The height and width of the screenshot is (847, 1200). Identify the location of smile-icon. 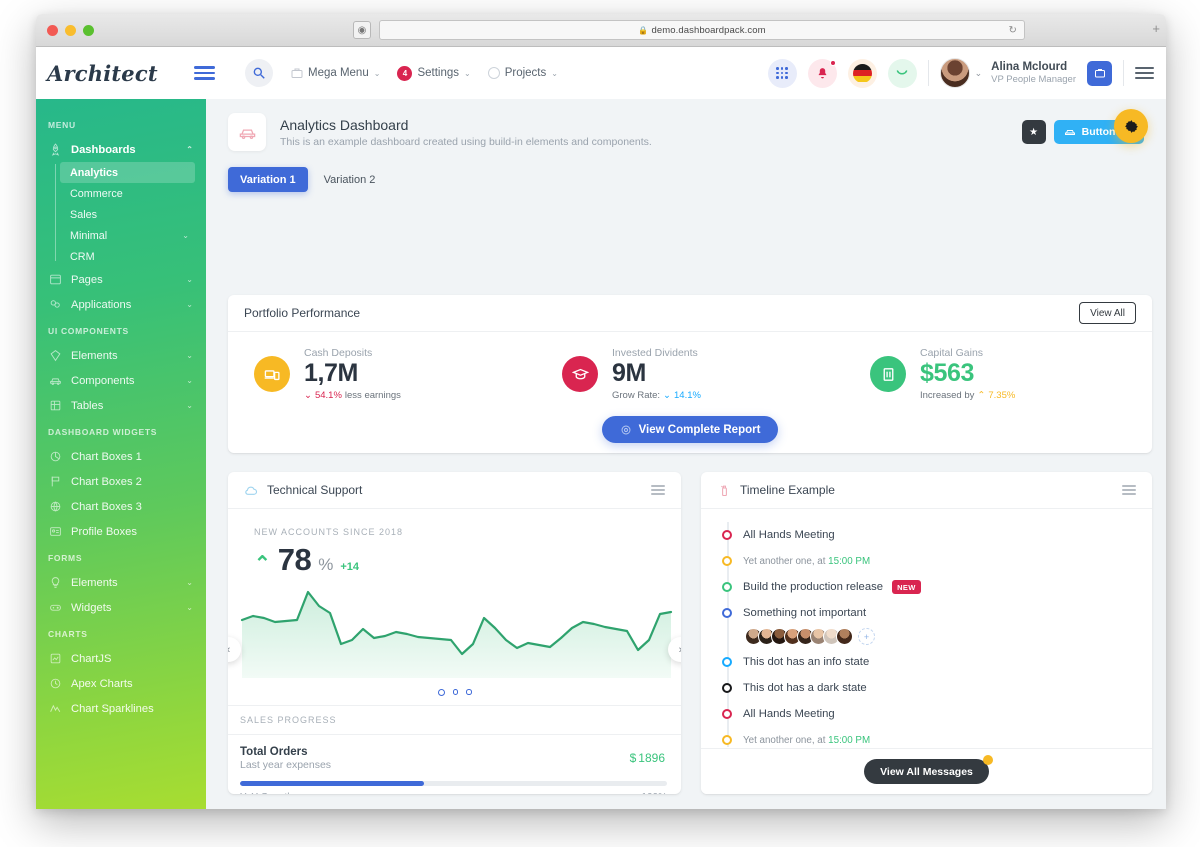
(902, 73).